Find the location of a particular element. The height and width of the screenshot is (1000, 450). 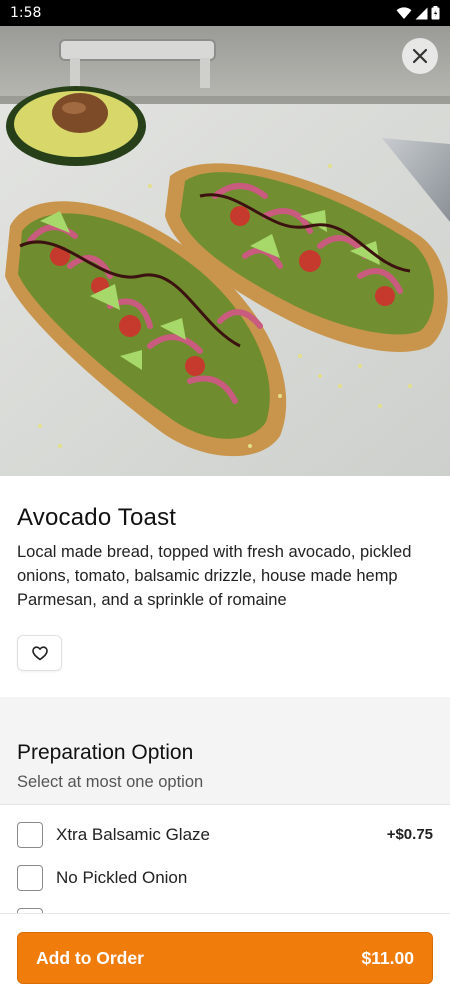

favorite-button is located at coordinates (39, 653).